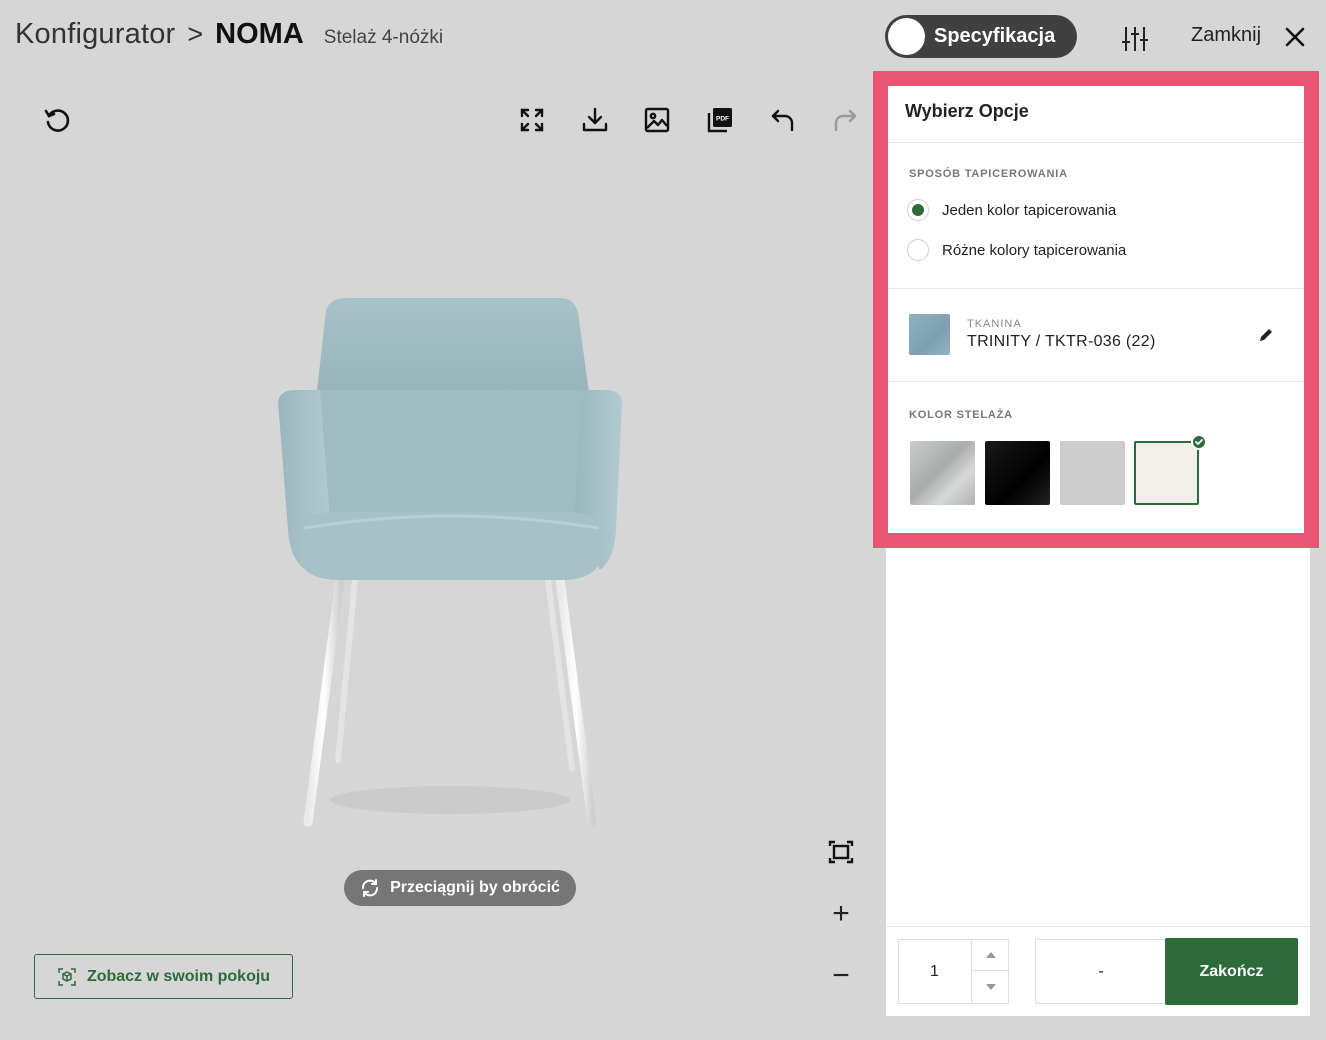  What do you see at coordinates (967, 111) in the screenshot?
I see `panel-title: Wybierz Opcje` at bounding box center [967, 111].